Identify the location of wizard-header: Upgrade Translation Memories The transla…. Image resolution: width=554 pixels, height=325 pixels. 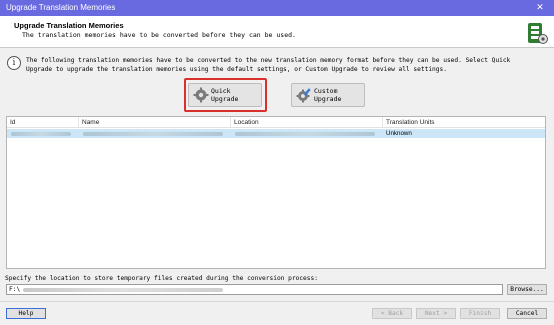
(277, 32).